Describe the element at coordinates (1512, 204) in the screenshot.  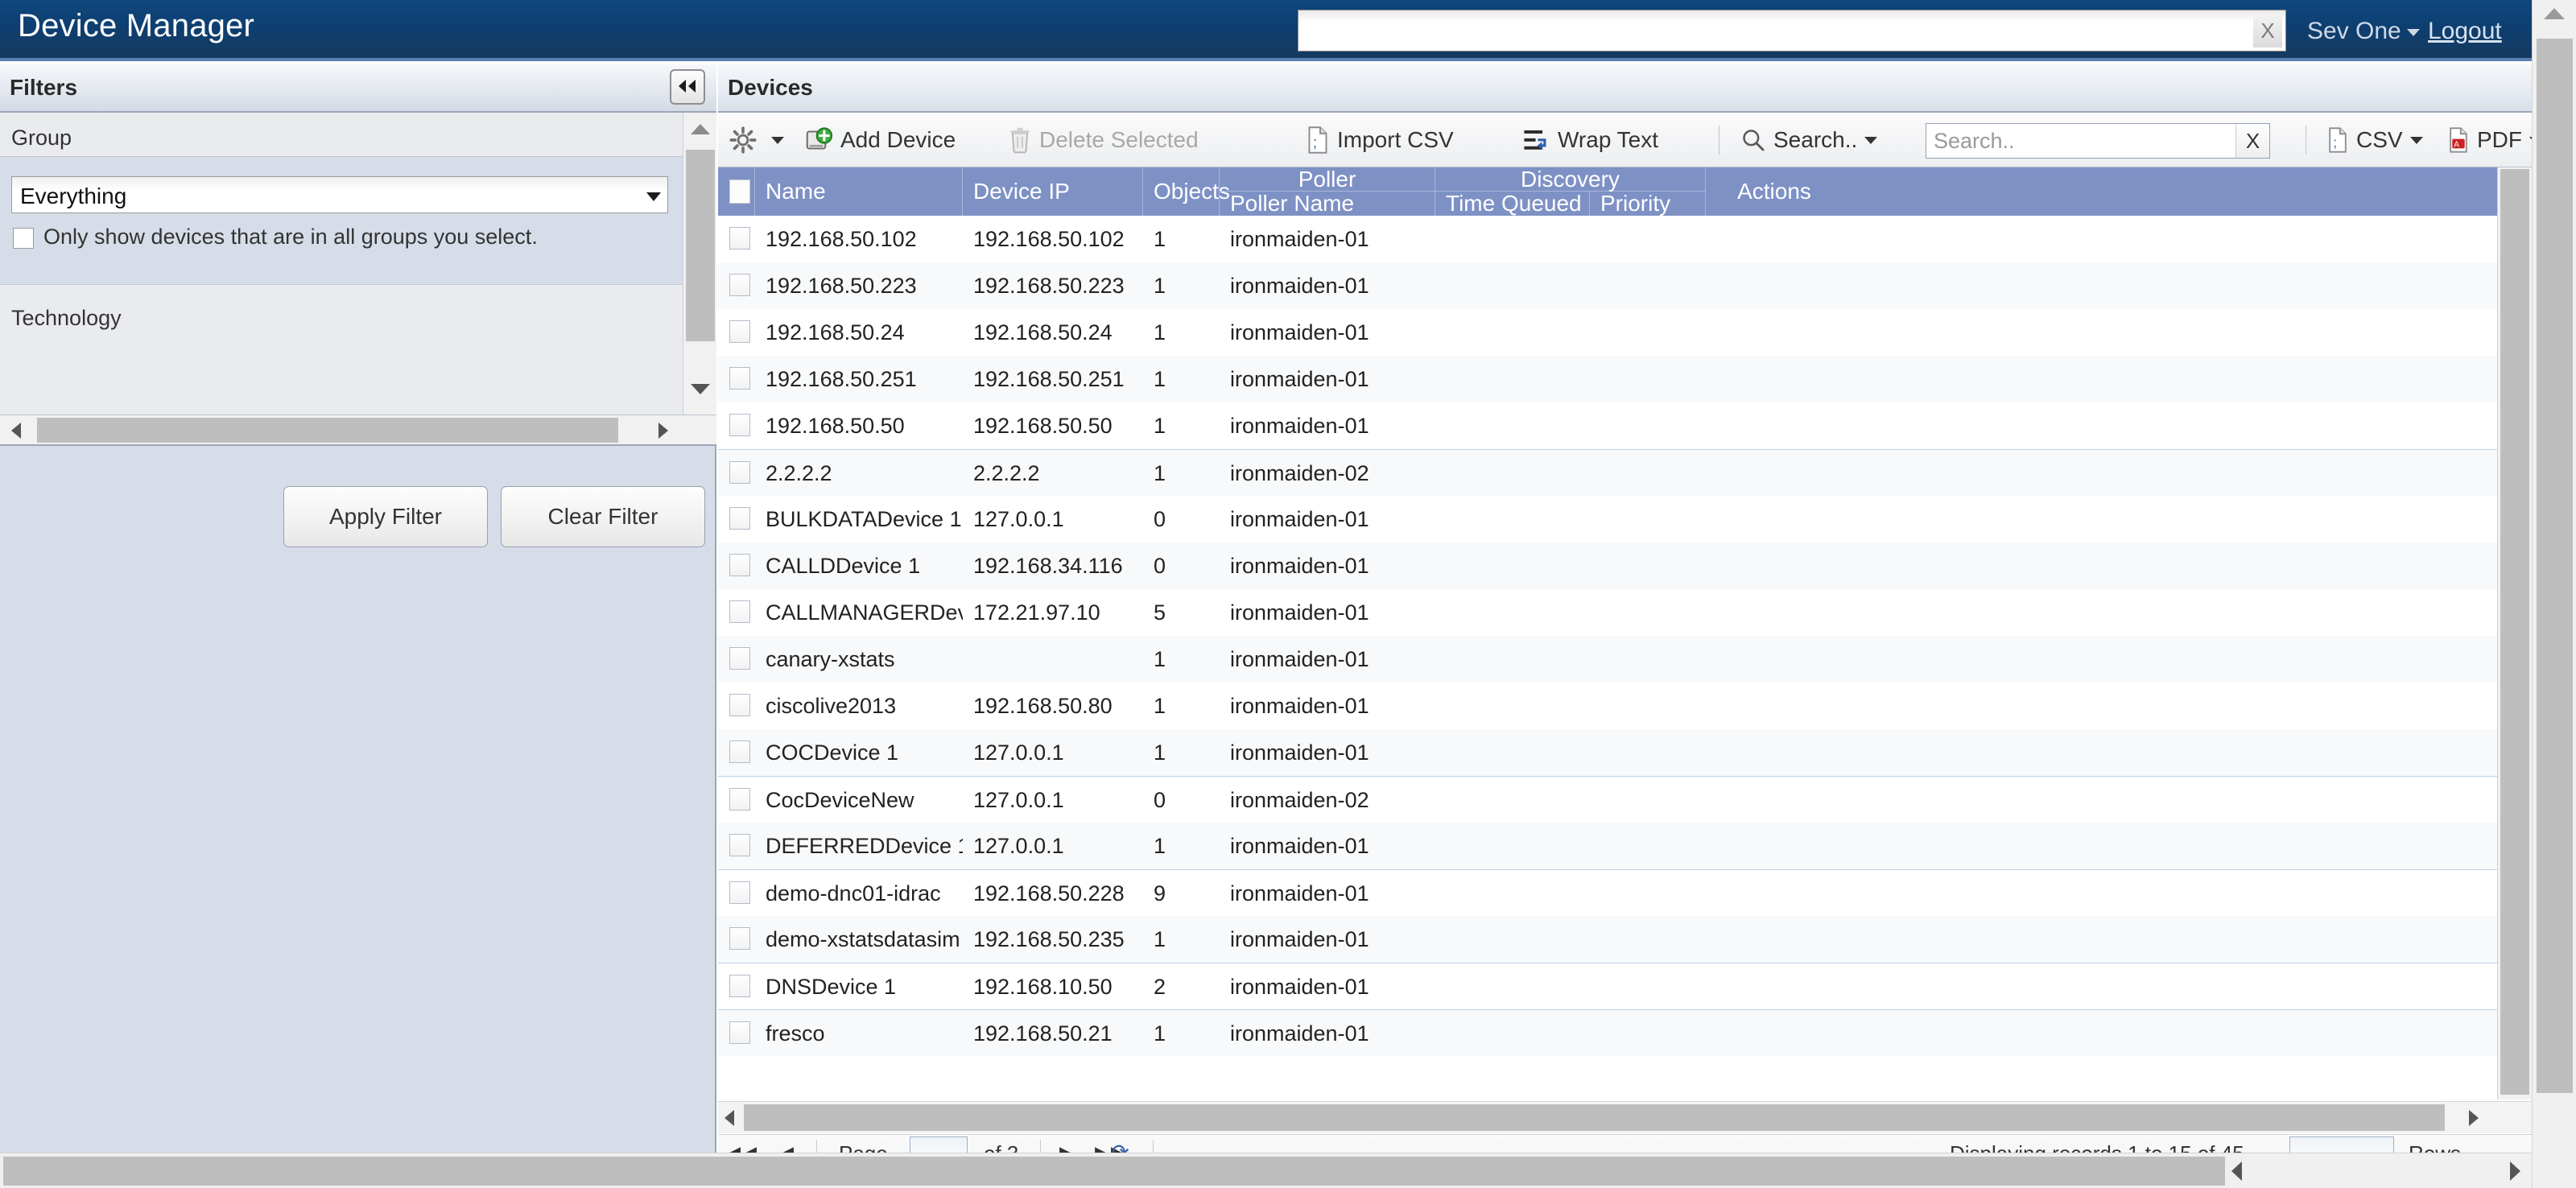
I see `column-header-time-queued: Time Queued` at that location.